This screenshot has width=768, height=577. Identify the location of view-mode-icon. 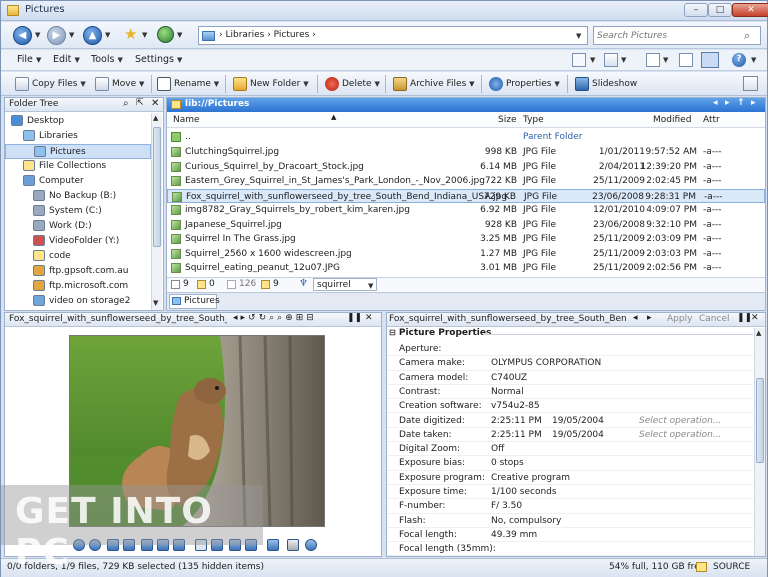
(579, 60).